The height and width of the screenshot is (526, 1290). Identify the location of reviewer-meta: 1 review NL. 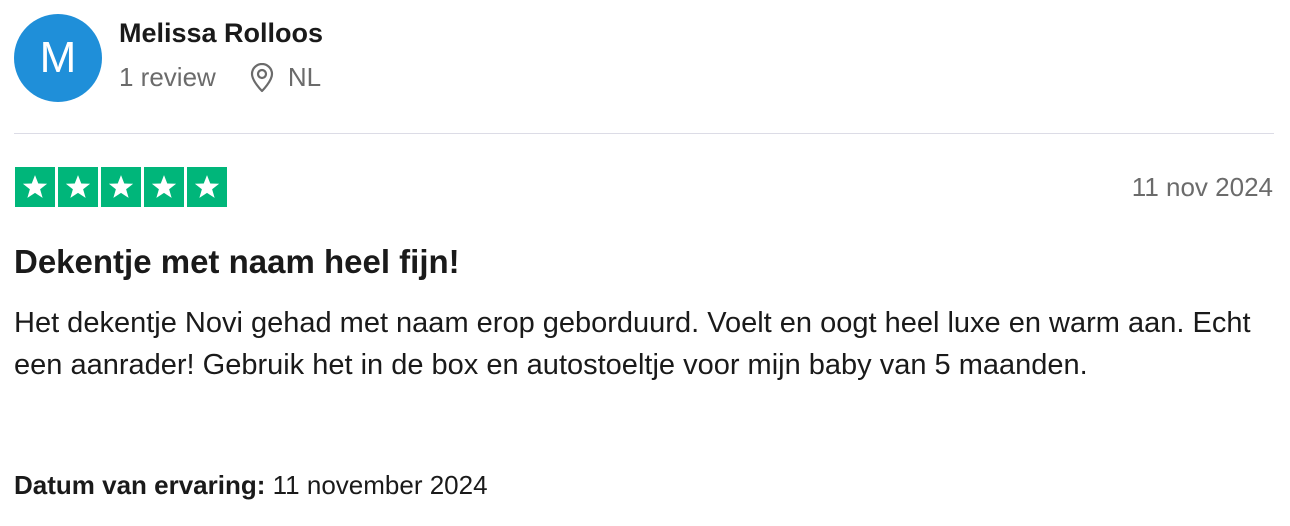
(220, 77).